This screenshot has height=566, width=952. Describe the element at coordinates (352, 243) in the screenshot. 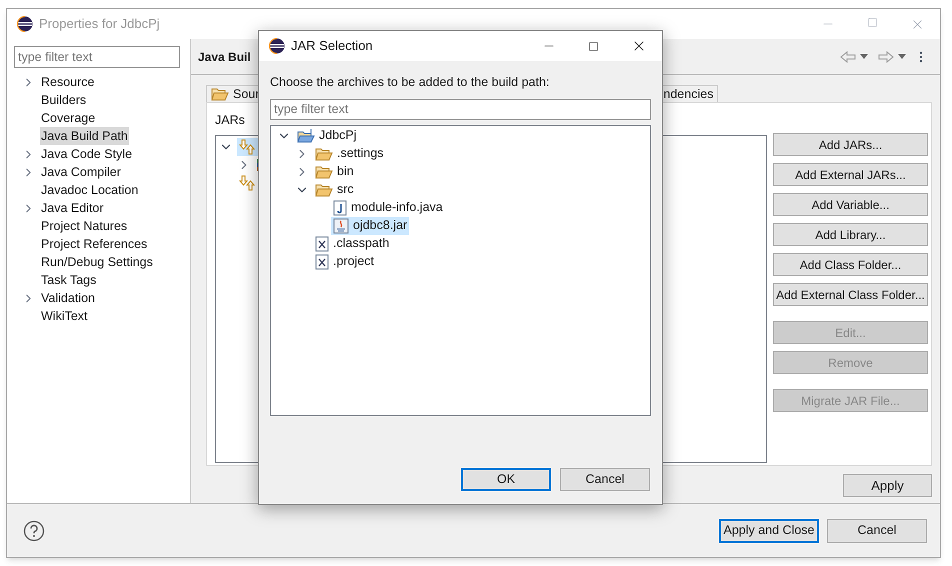

I see `tree-item: .classpath` at that location.